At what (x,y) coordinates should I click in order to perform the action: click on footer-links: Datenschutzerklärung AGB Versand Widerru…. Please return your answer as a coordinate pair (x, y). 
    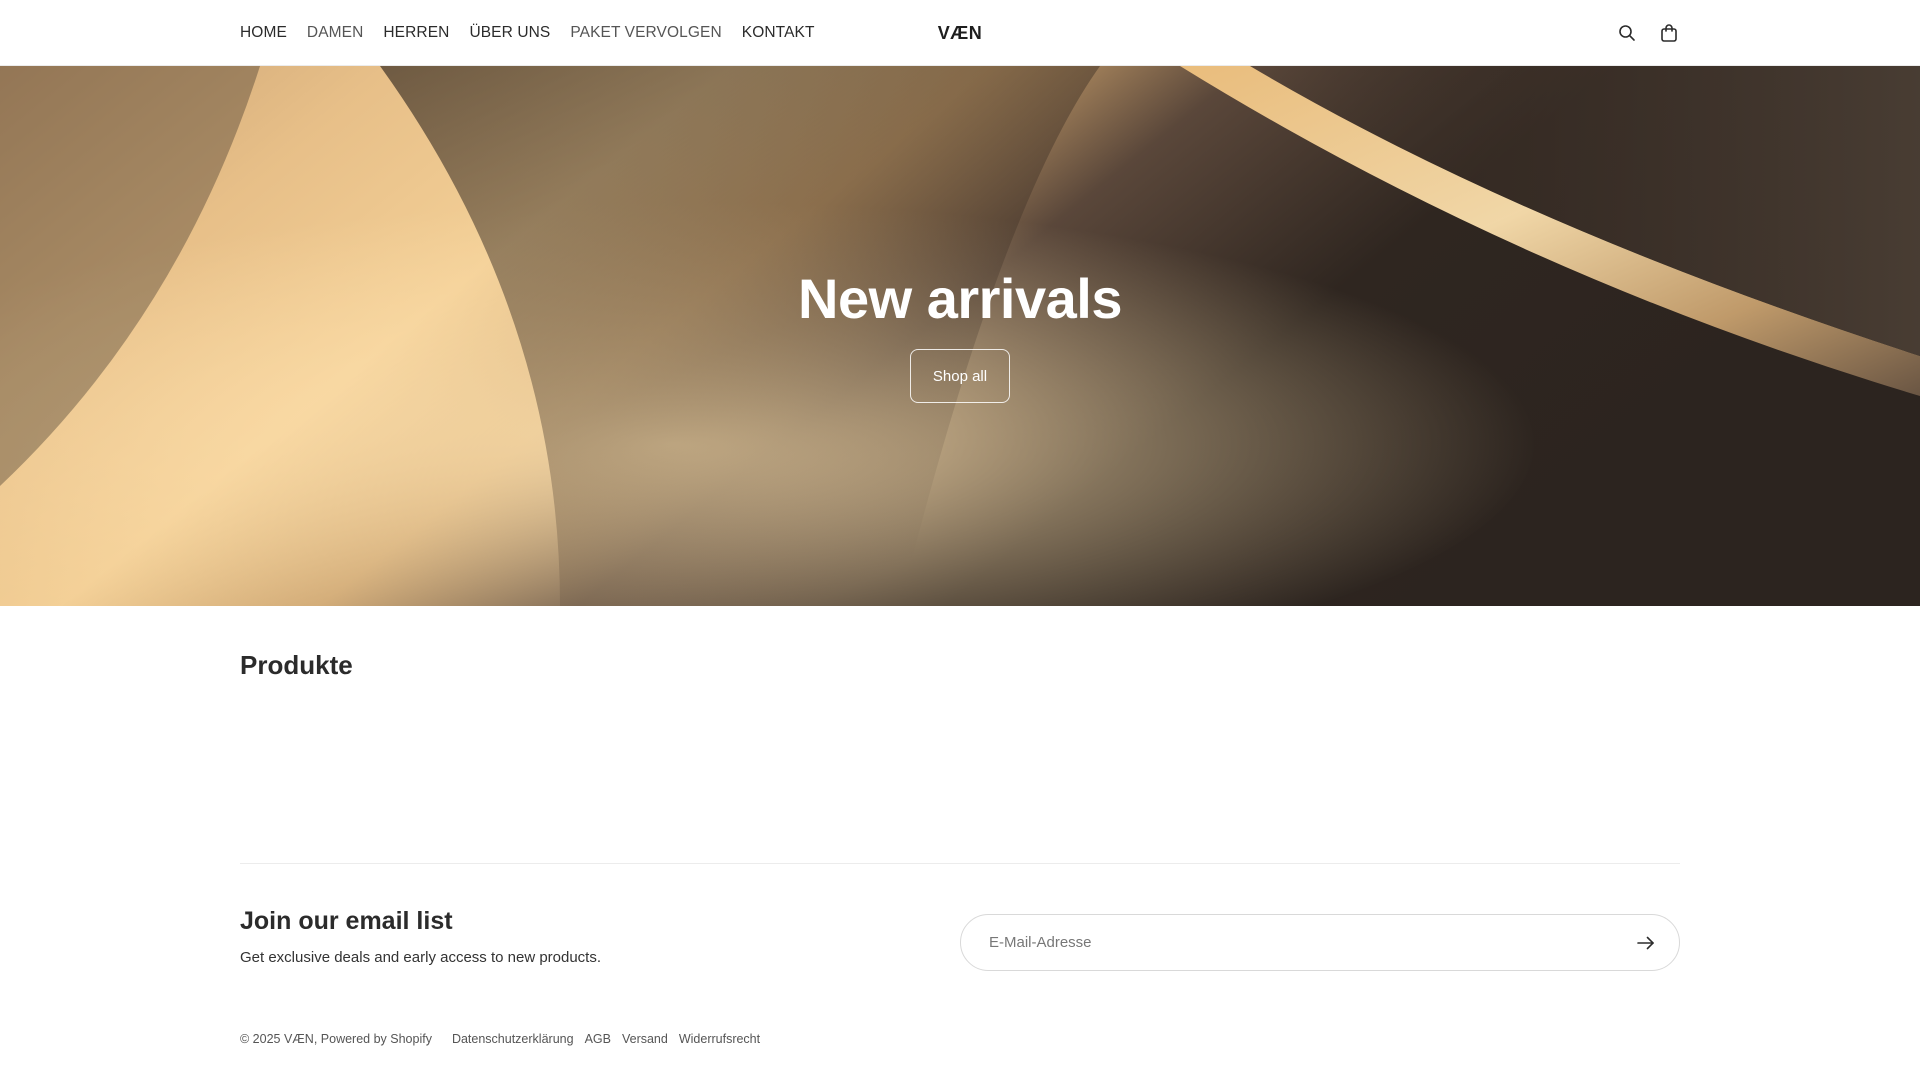
    Looking at the image, I should click on (606, 1039).